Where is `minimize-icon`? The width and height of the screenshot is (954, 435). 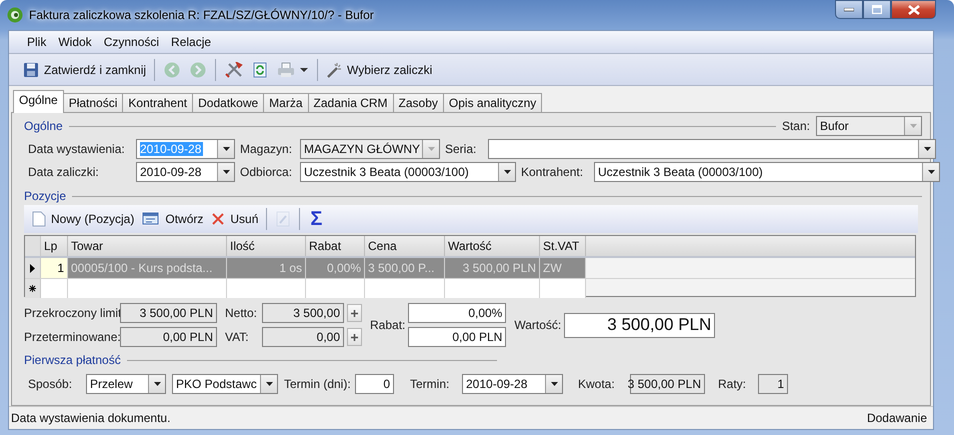 minimize-icon is located at coordinates (849, 10).